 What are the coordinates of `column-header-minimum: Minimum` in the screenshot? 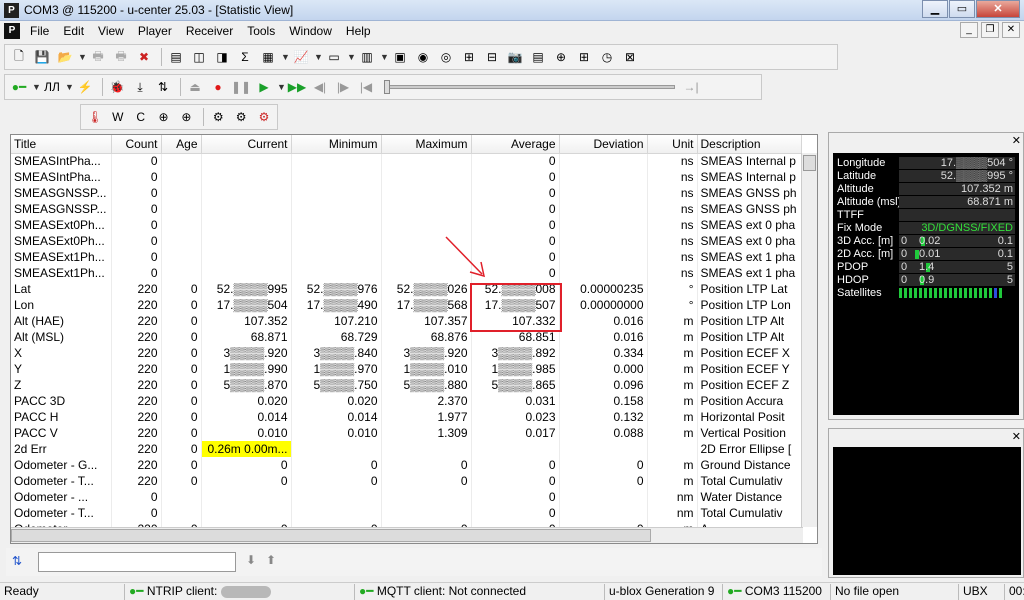 It's located at (336, 144).